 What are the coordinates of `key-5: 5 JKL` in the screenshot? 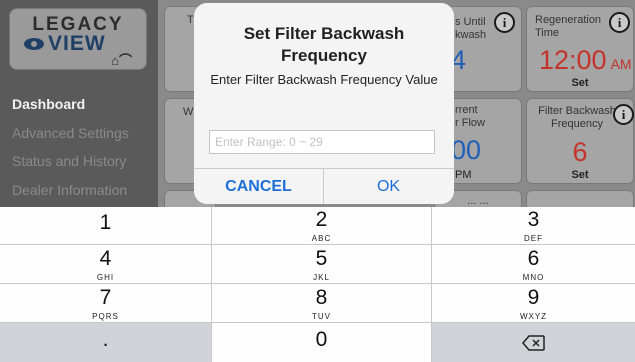 It's located at (321, 264).